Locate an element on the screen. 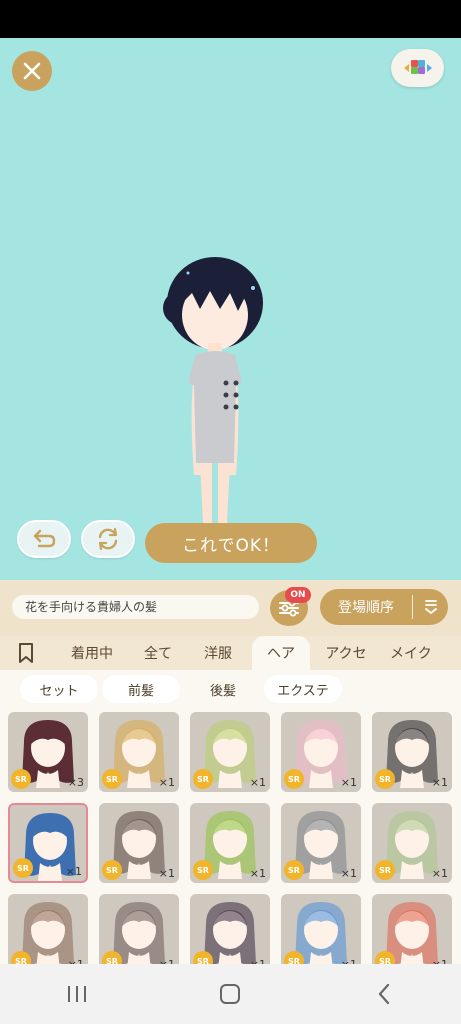  sort-direction-toggle is located at coordinates (430, 607).